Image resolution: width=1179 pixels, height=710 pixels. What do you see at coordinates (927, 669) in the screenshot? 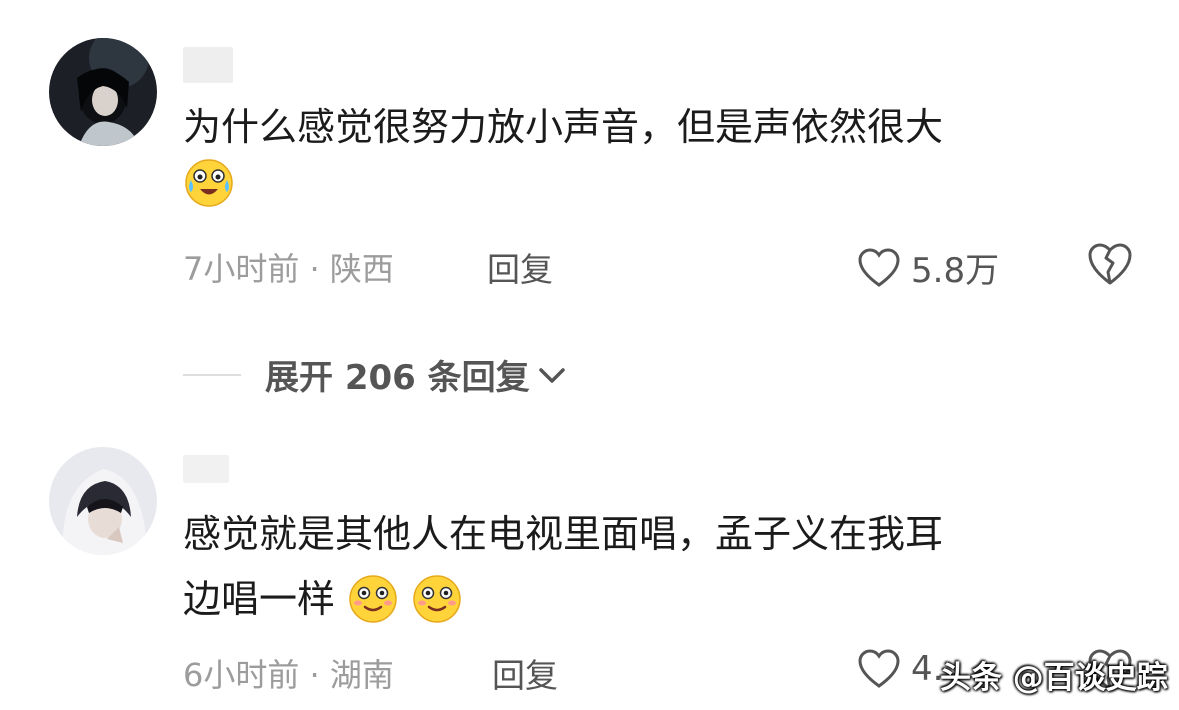
I see `like-count: 4.` at bounding box center [927, 669].